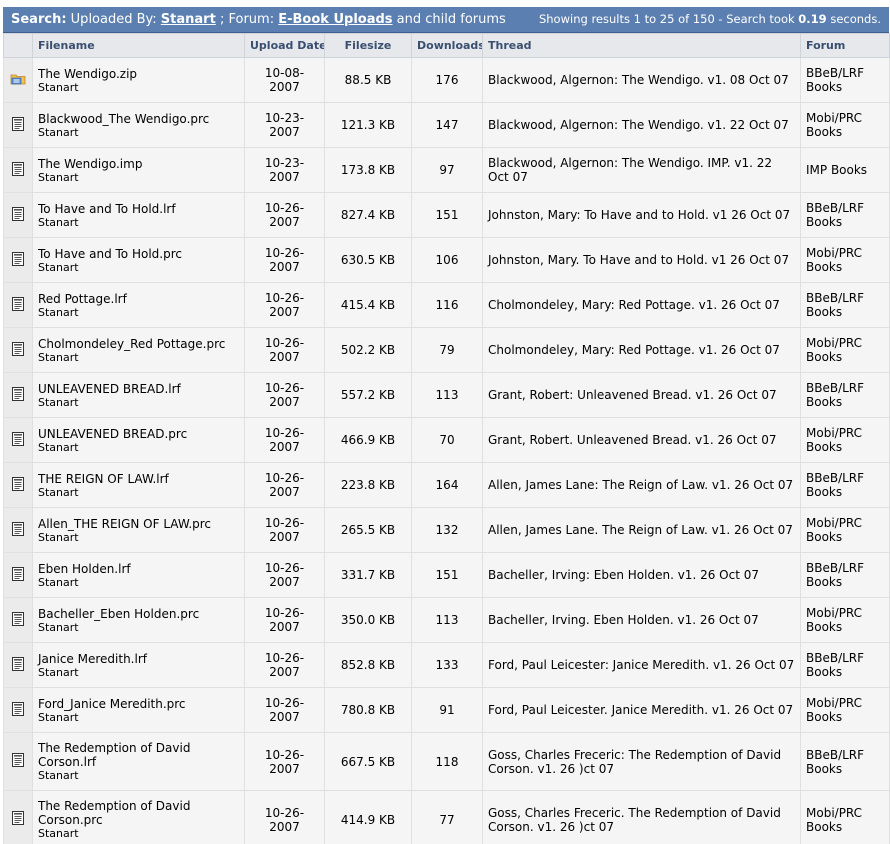  What do you see at coordinates (447, 80) in the screenshot?
I see `download-count: 176` at bounding box center [447, 80].